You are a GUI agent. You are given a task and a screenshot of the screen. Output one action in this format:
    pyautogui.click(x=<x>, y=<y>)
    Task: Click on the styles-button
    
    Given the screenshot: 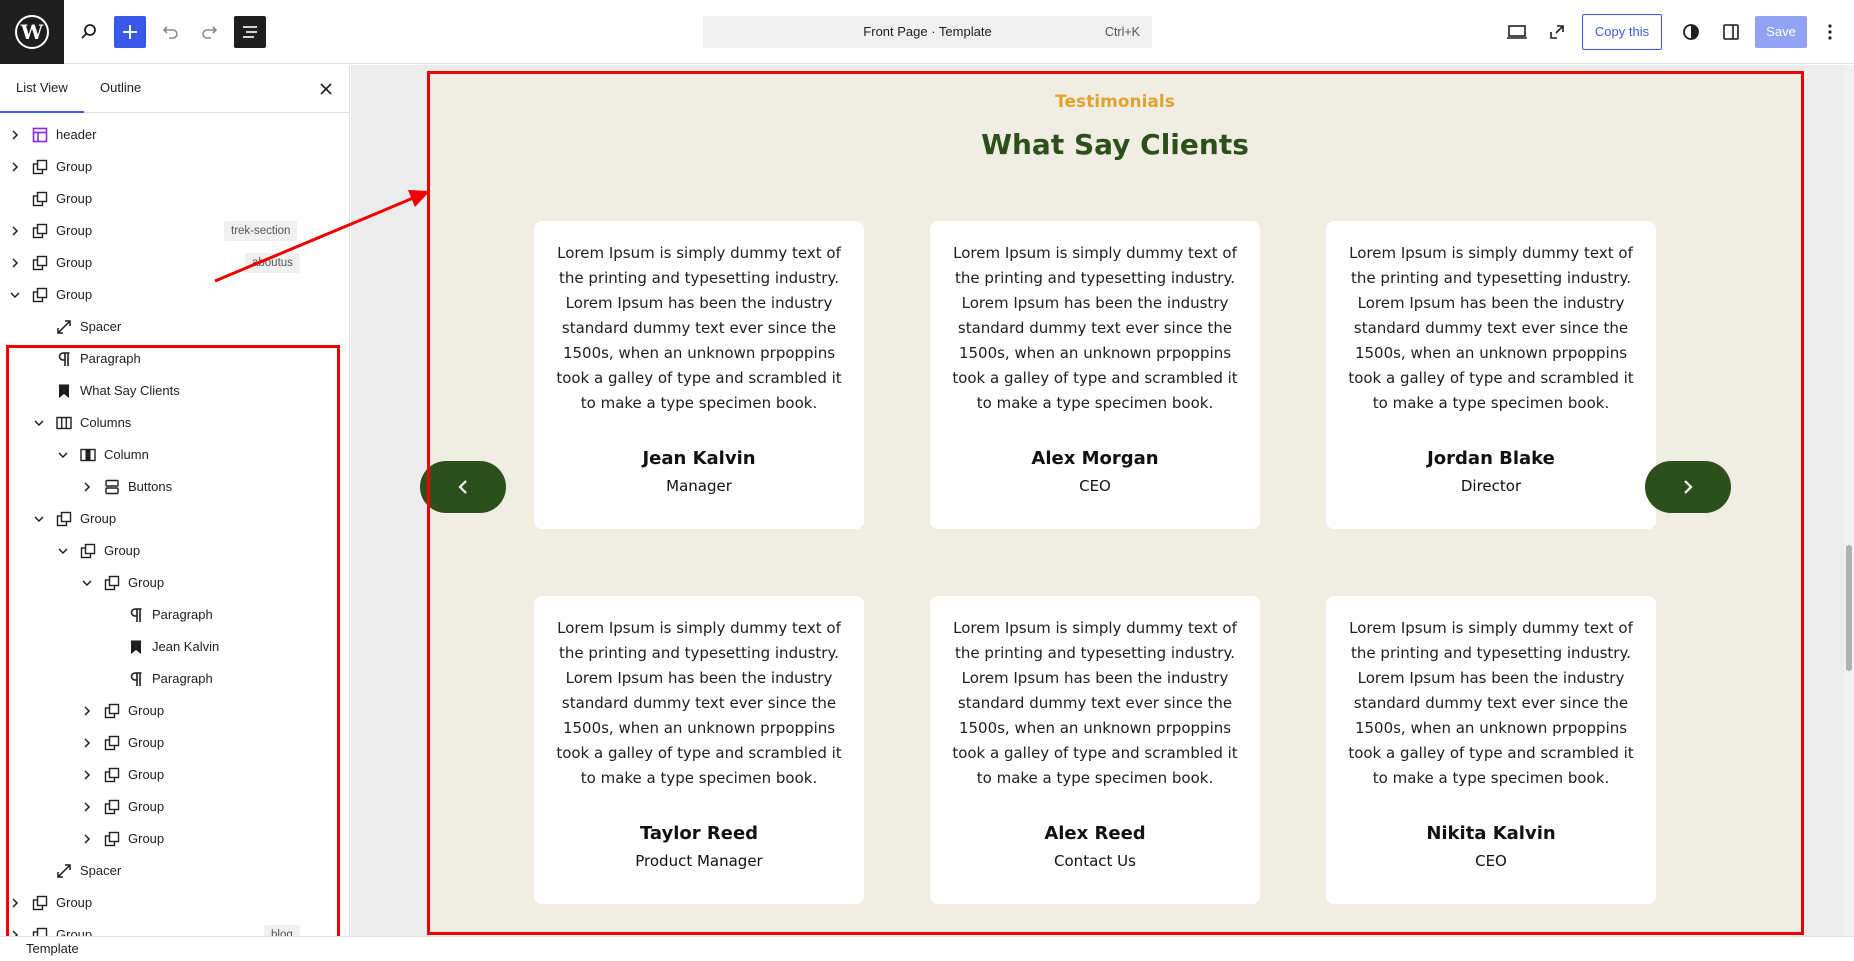 What is the action you would take?
    pyautogui.click(x=1691, y=32)
    